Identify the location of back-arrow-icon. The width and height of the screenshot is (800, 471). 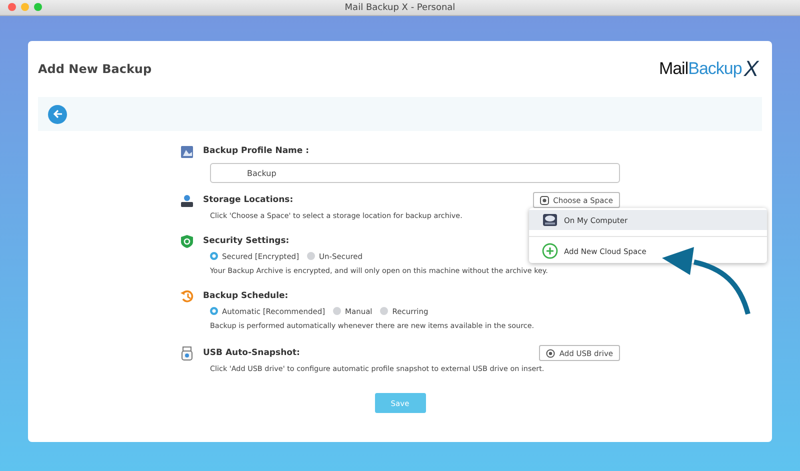
(57, 114).